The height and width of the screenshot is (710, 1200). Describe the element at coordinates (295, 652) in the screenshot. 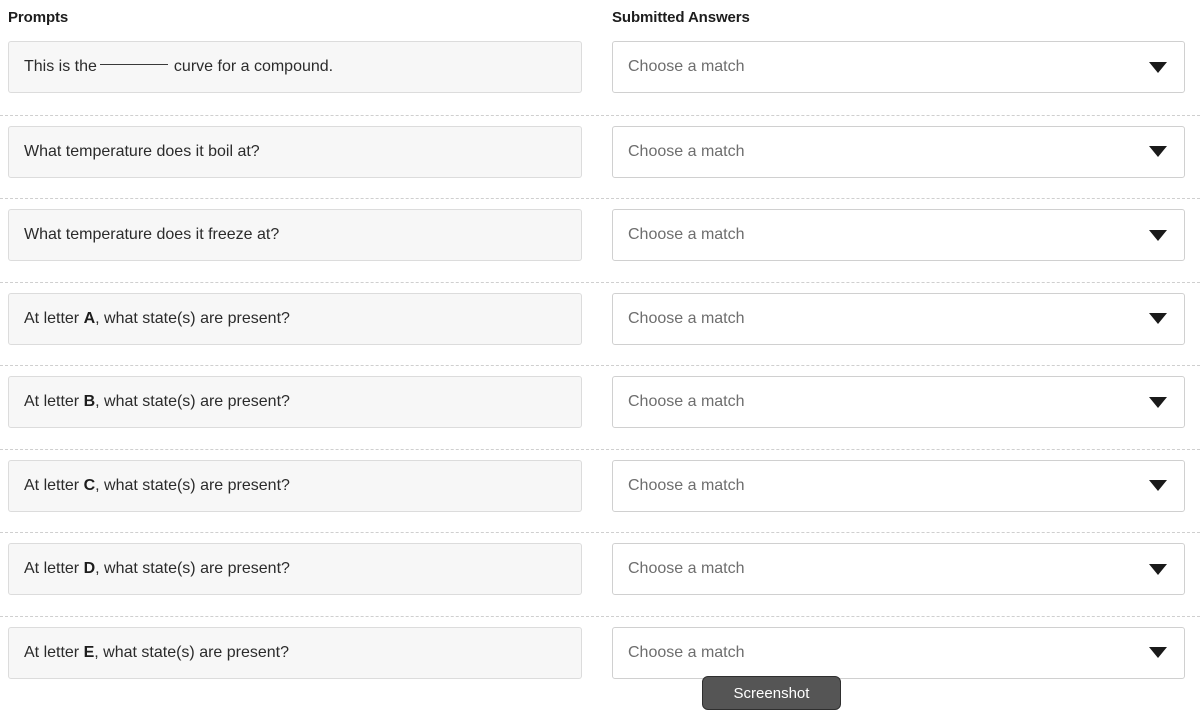

I see `prompt-text-box: At letter E, what state(s) are present?` at that location.